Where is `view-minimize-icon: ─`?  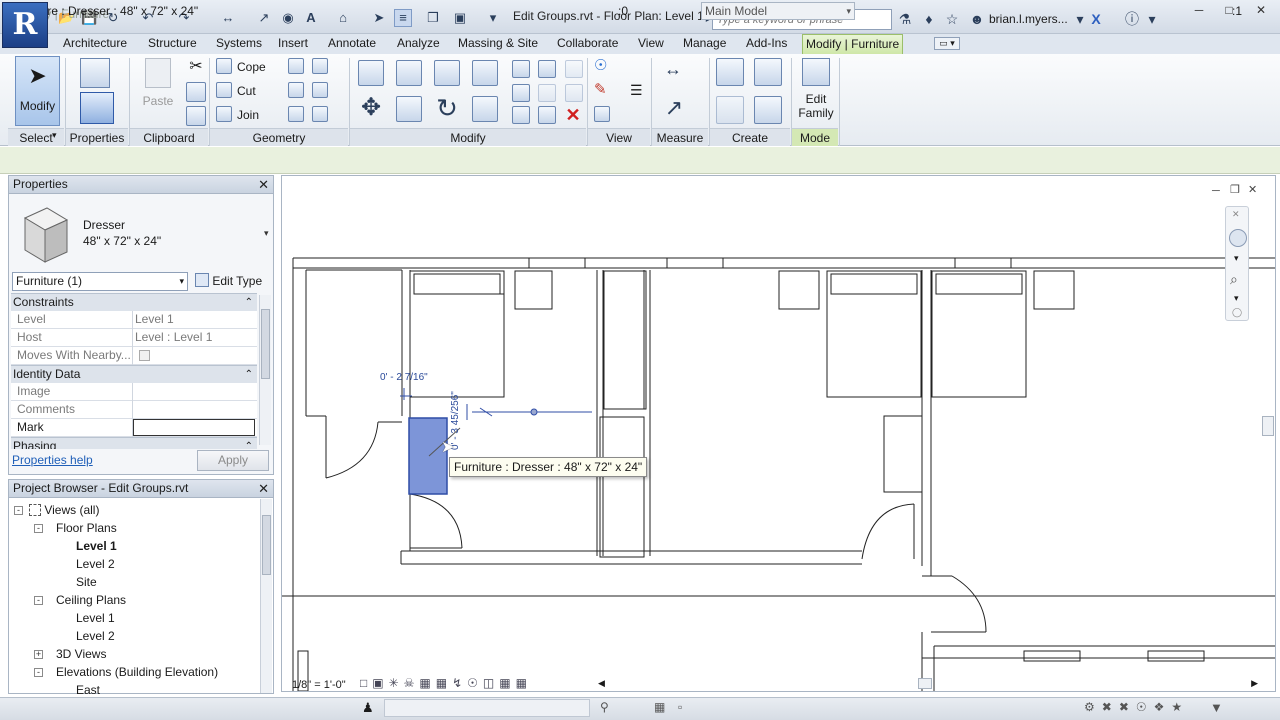 view-minimize-icon: ─ is located at coordinates (1216, 191).